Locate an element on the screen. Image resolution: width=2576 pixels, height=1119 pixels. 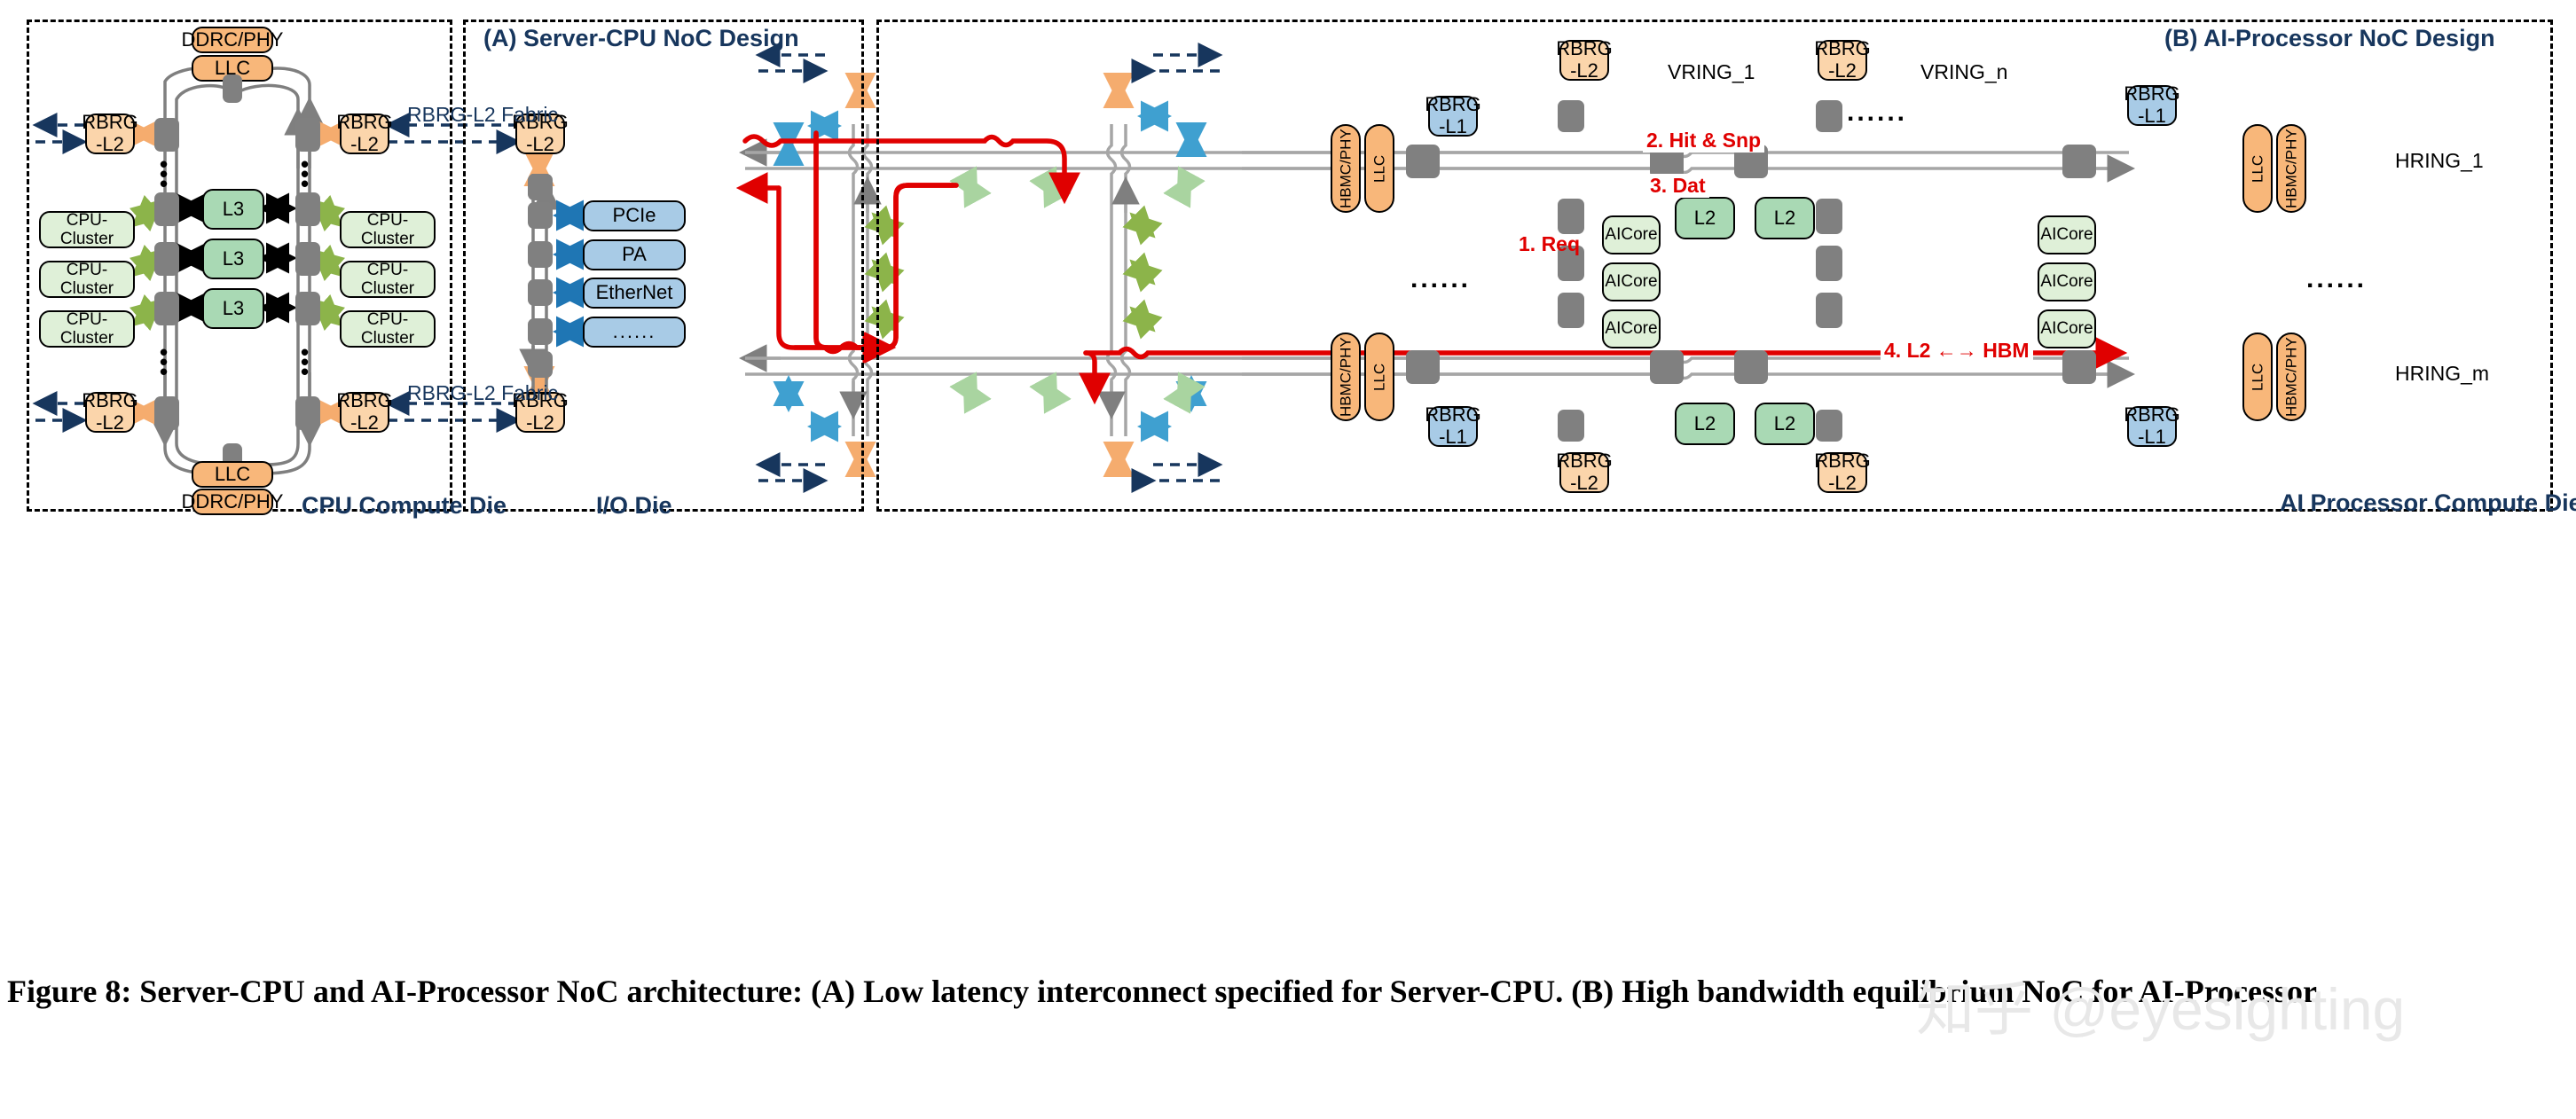
cpu-cluster-left-1: CPU-Cluster is located at coordinates (87, 279).